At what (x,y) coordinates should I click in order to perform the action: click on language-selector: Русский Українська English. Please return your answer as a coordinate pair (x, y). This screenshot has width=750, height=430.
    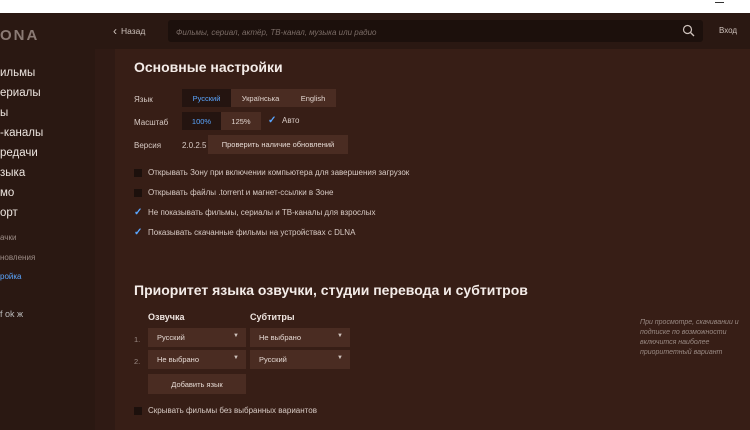
    Looking at the image, I should click on (259, 98).